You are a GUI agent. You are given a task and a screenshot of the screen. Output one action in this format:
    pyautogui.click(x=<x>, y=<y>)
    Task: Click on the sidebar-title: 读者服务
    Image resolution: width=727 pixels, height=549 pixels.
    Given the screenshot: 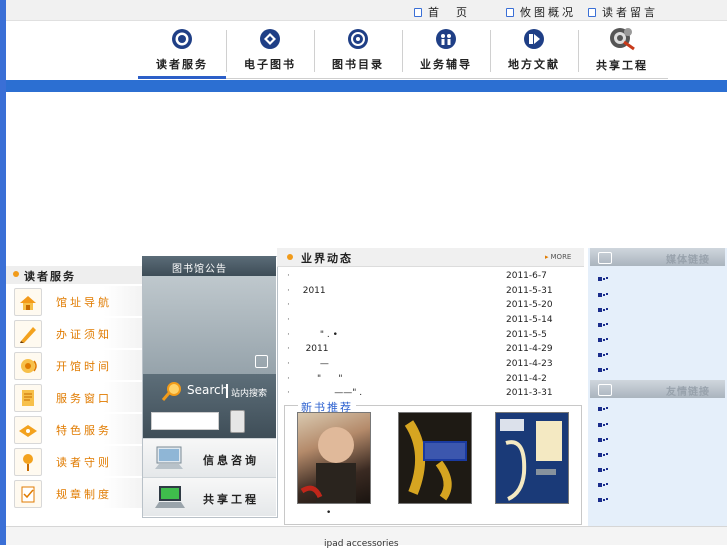 What is the action you would take?
    pyautogui.click(x=50, y=276)
    